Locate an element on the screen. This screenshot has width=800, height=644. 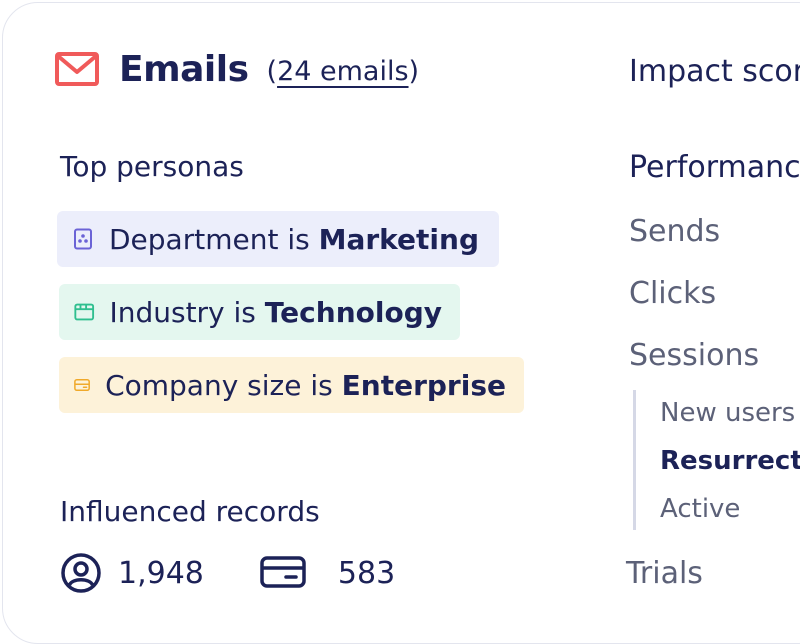
card-header: Emails (24 emails) is located at coordinates (237, 69).